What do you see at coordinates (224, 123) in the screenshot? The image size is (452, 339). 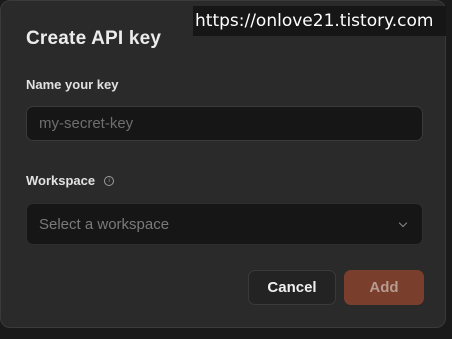 I see `key-name-input` at bounding box center [224, 123].